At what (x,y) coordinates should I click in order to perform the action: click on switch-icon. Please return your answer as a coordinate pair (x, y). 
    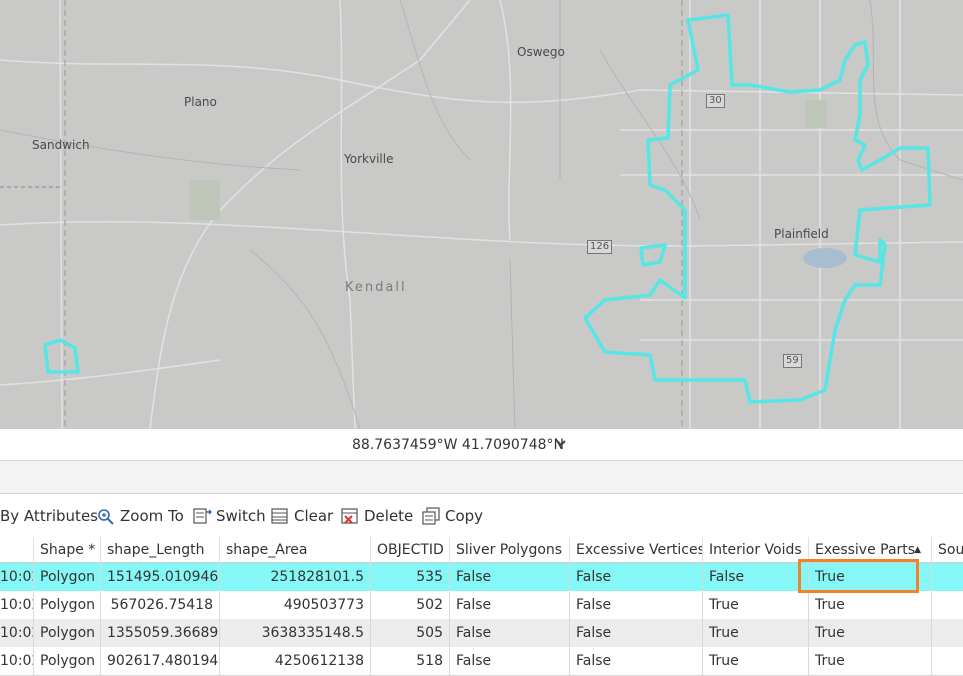
    Looking at the image, I should click on (202, 516).